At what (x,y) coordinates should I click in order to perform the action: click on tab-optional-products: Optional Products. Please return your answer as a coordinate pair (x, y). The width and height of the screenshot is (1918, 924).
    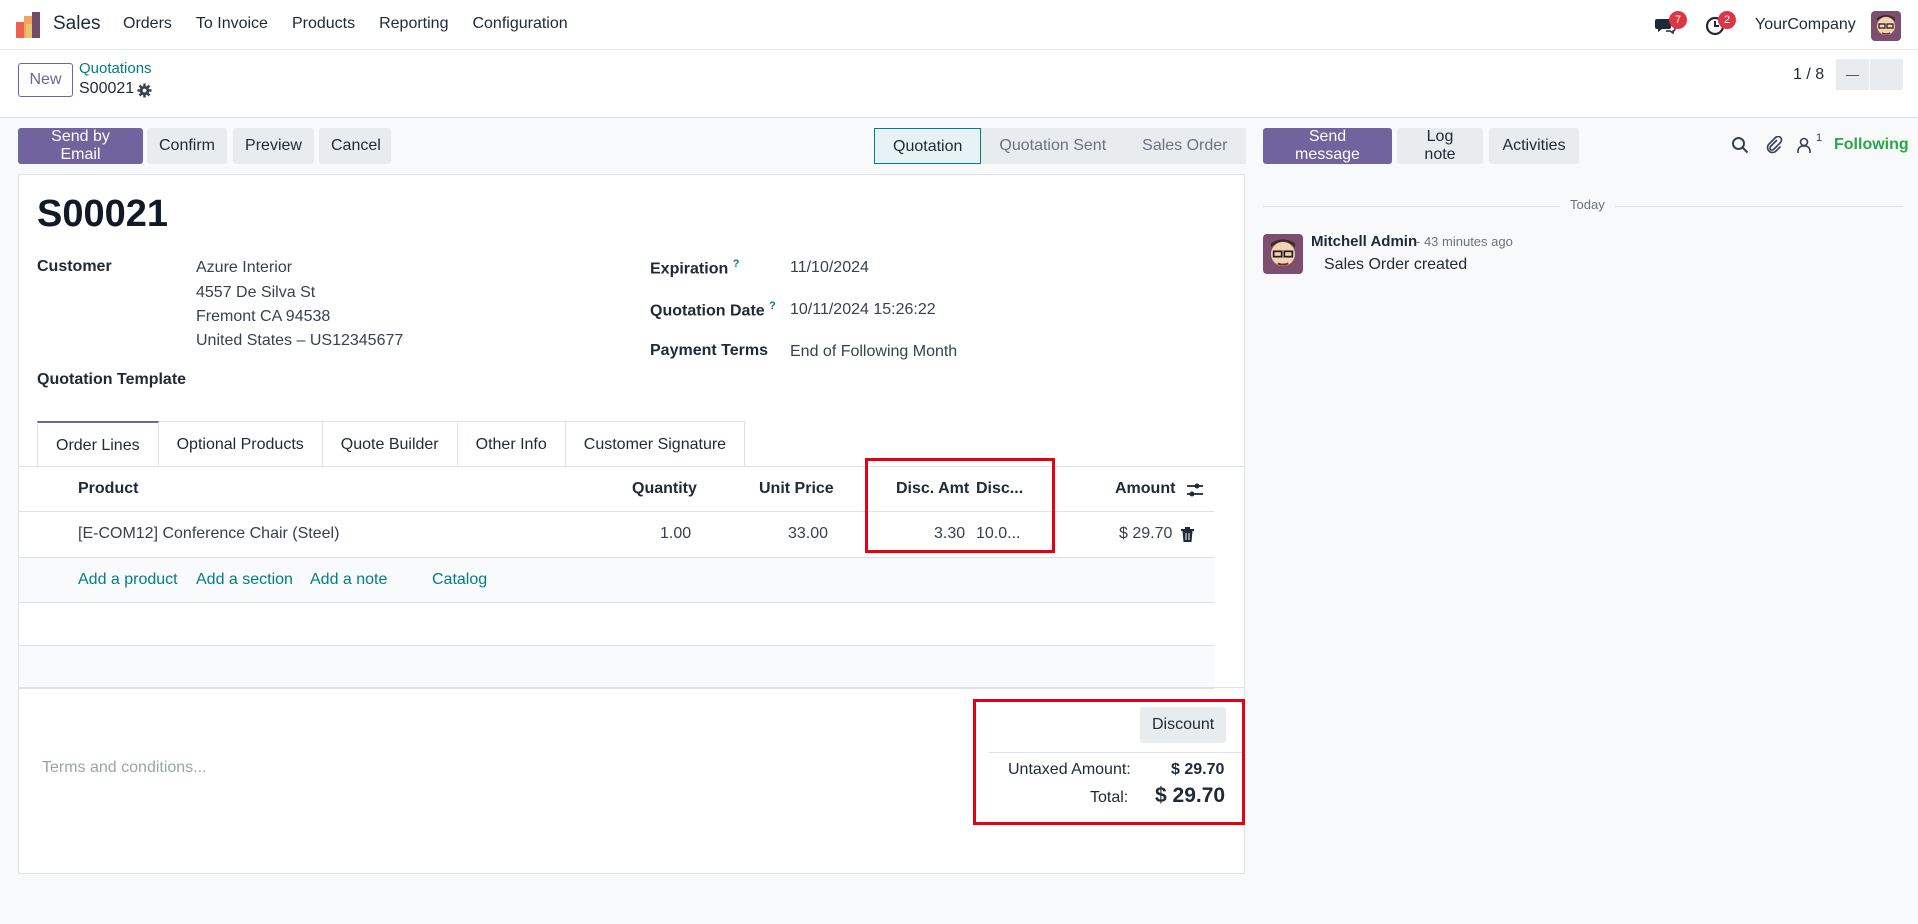
    Looking at the image, I should click on (240, 444).